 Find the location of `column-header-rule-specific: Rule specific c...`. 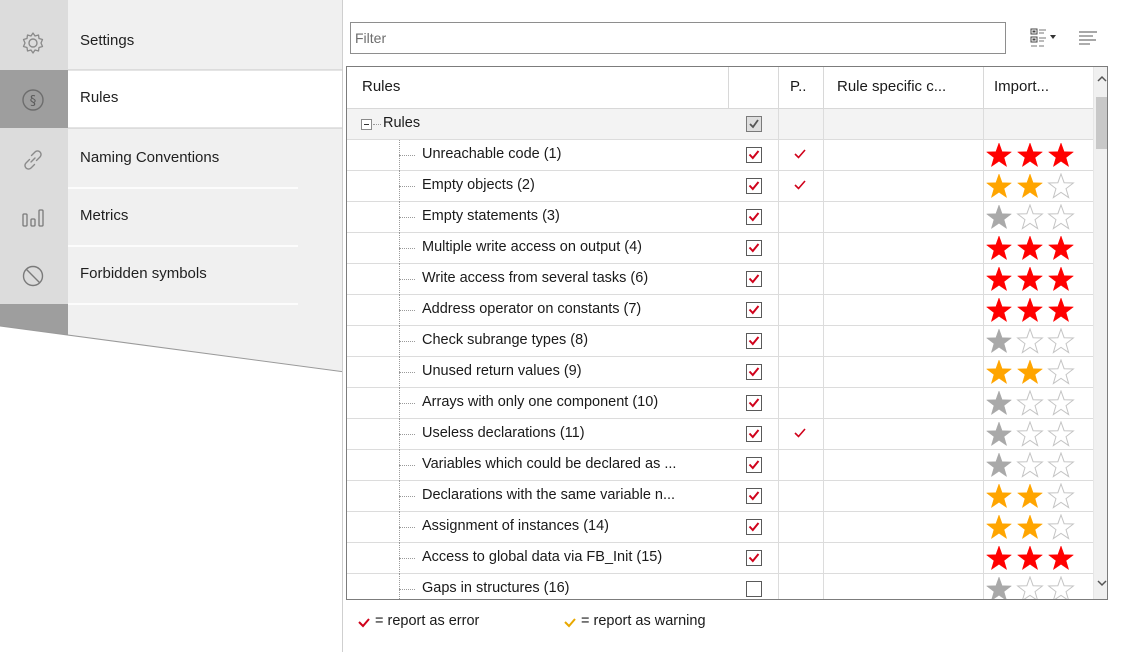

column-header-rule-specific: Rule specific c... is located at coordinates (904, 88).